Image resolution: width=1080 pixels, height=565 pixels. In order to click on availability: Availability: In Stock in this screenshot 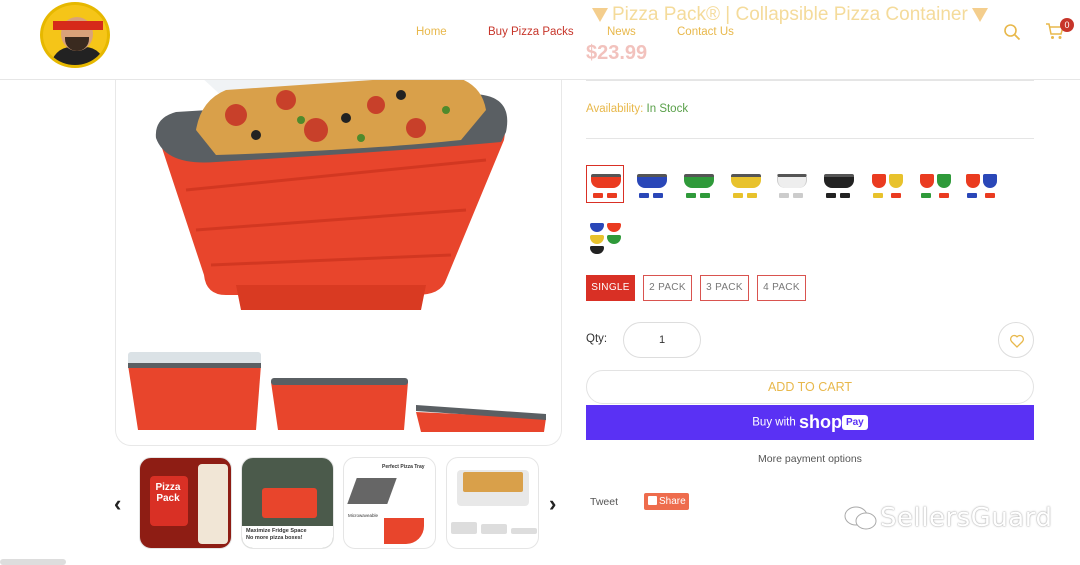, I will do `click(637, 109)`.